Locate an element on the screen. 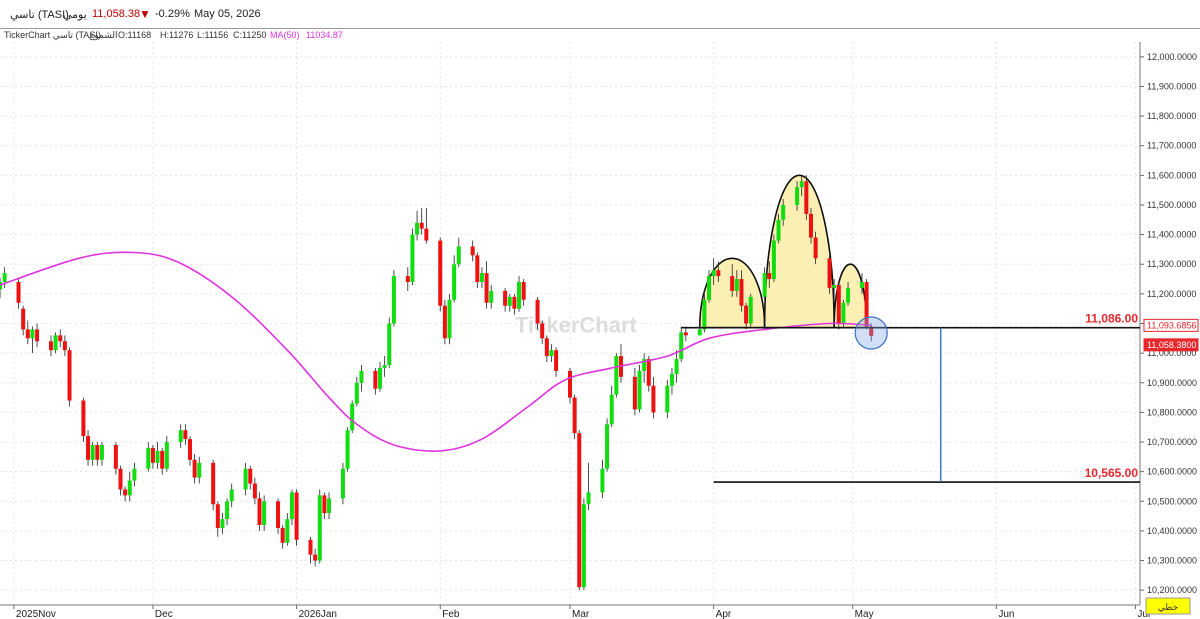 Image resolution: width=1200 pixels, height=619 pixels. breakdown-marker is located at coordinates (871, 333).